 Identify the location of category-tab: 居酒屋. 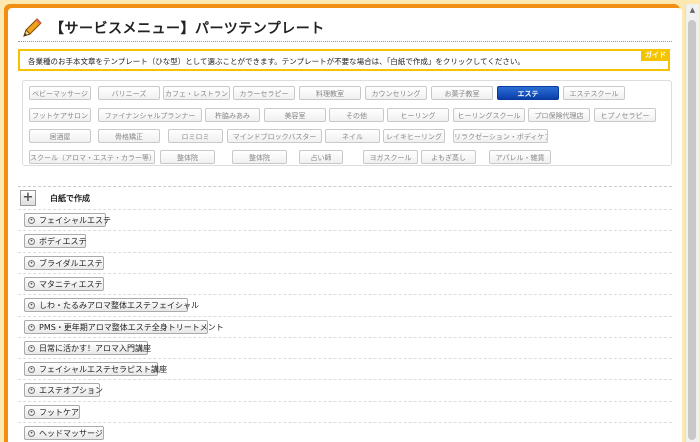
(60, 136).